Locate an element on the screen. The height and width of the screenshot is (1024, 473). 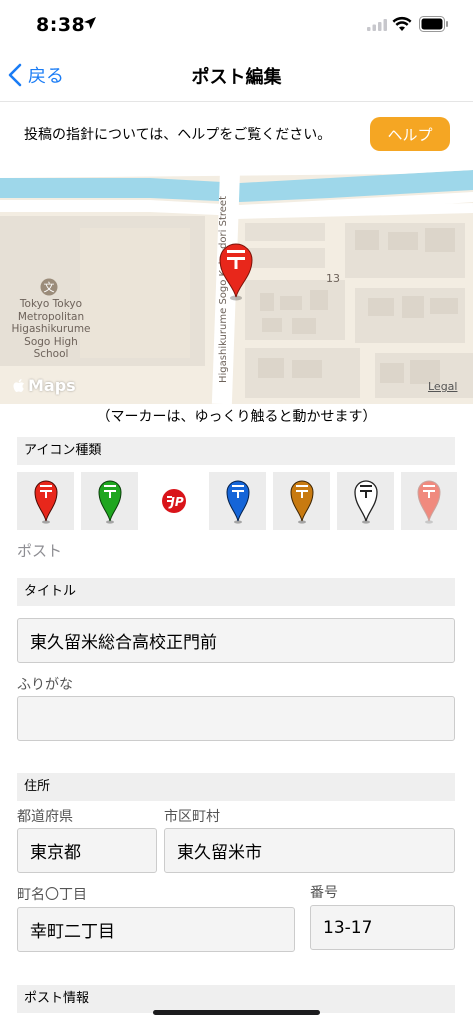
status-time: 8:38 is located at coordinates (61, 25).